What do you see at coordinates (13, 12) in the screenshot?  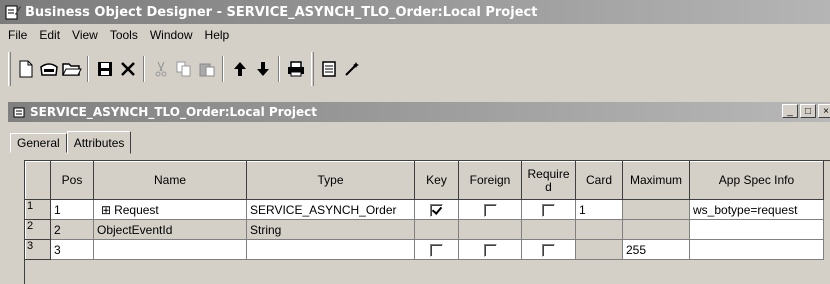 I see `app-icon` at bounding box center [13, 12].